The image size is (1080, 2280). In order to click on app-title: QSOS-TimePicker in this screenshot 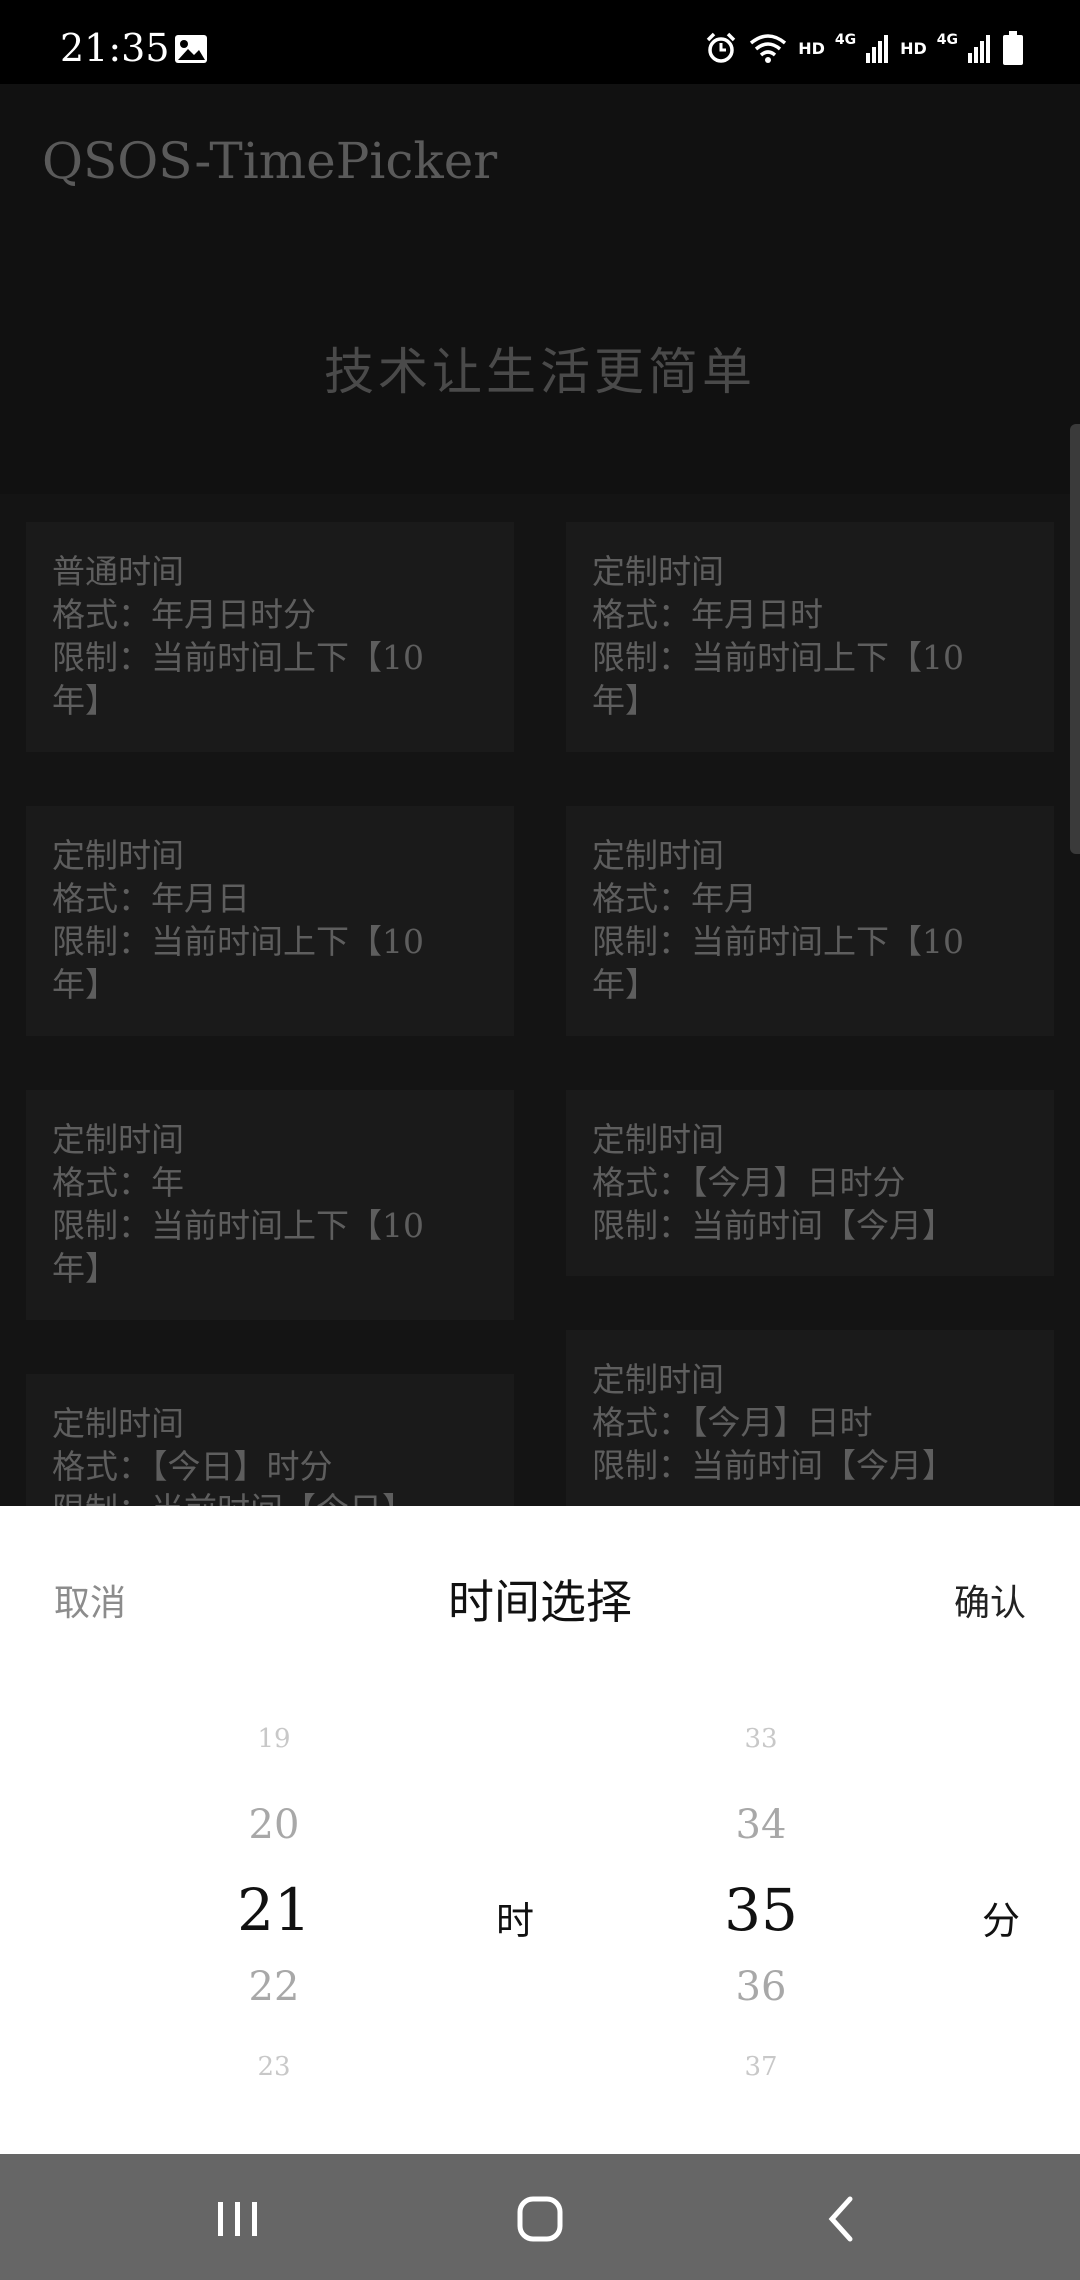, I will do `click(270, 161)`.